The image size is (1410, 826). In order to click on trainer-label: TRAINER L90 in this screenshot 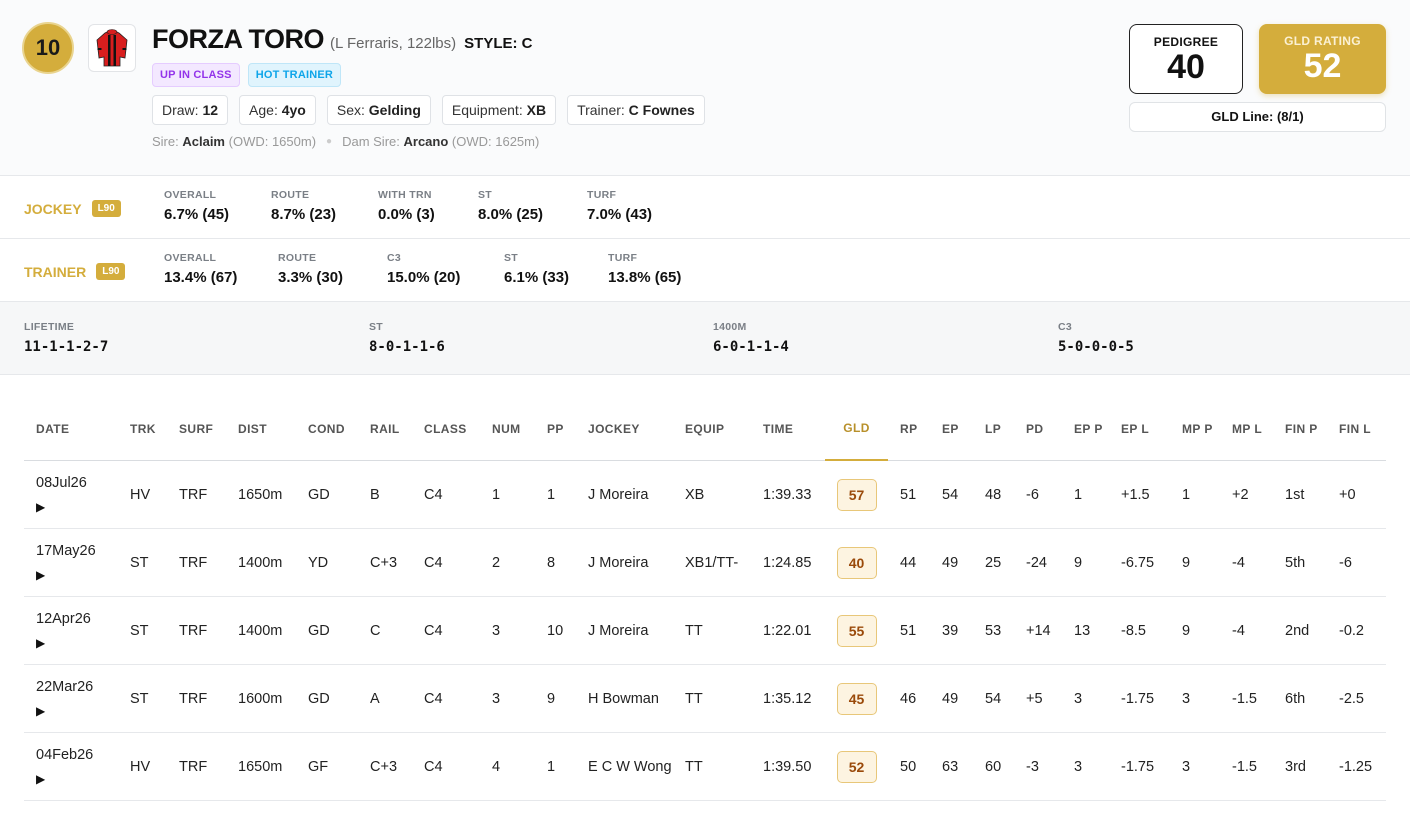, I will do `click(75, 271)`.